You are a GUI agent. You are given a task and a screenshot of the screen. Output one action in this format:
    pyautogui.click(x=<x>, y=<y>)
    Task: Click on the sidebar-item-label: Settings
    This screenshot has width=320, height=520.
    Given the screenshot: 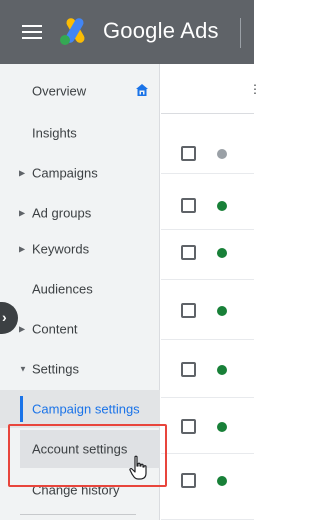 What is the action you would take?
    pyautogui.click(x=55, y=369)
    